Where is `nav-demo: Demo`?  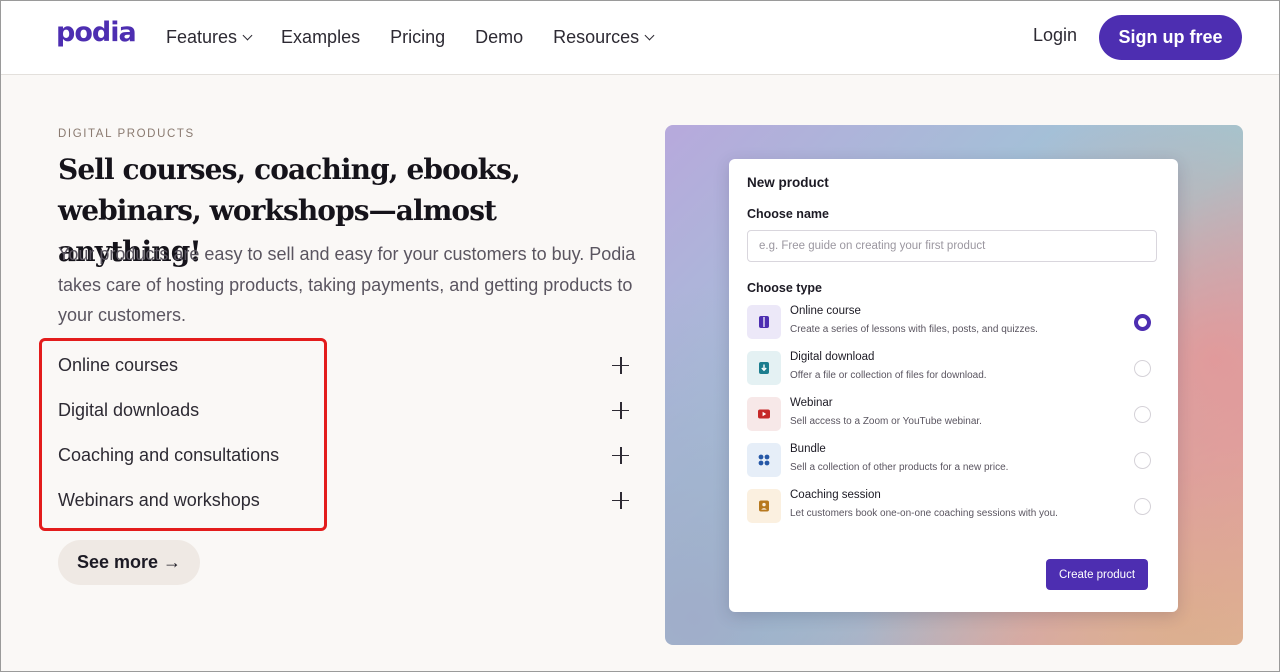
nav-demo: Demo is located at coordinates (499, 37).